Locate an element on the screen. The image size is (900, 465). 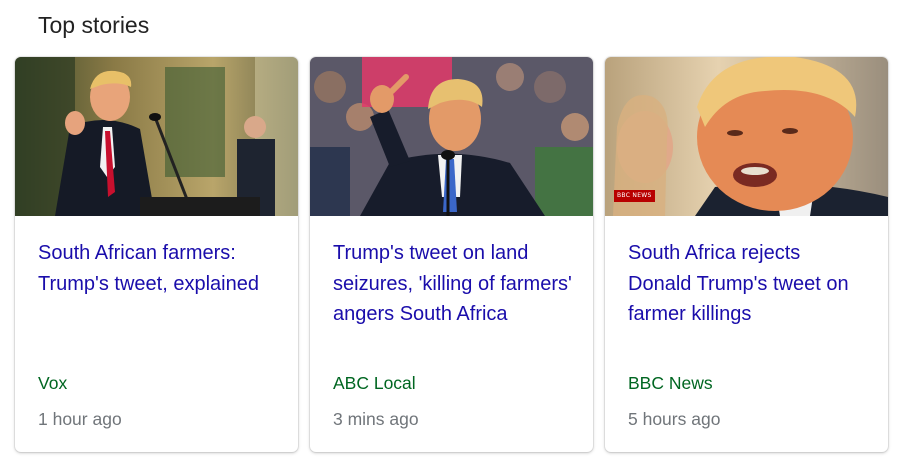
trump-podium-photo is located at coordinates (156, 136).